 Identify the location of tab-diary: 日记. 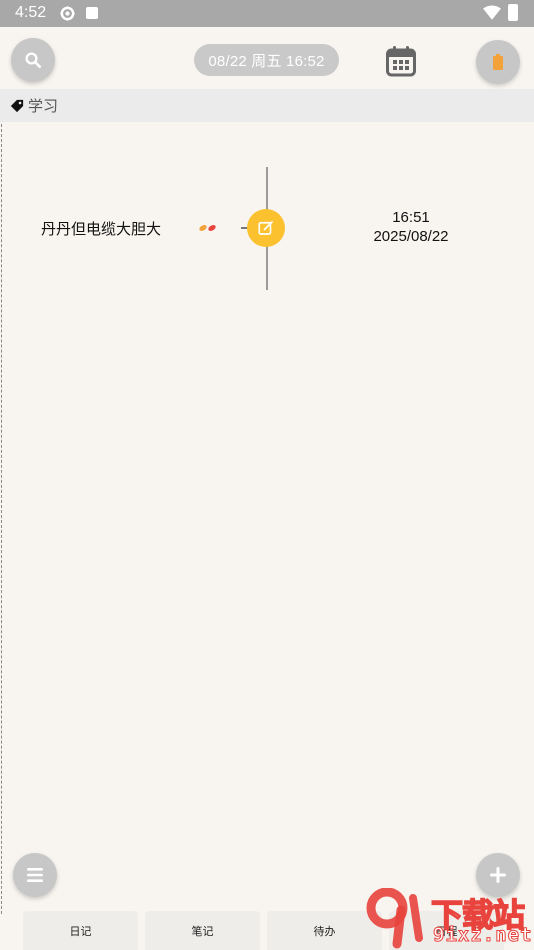
(80, 930).